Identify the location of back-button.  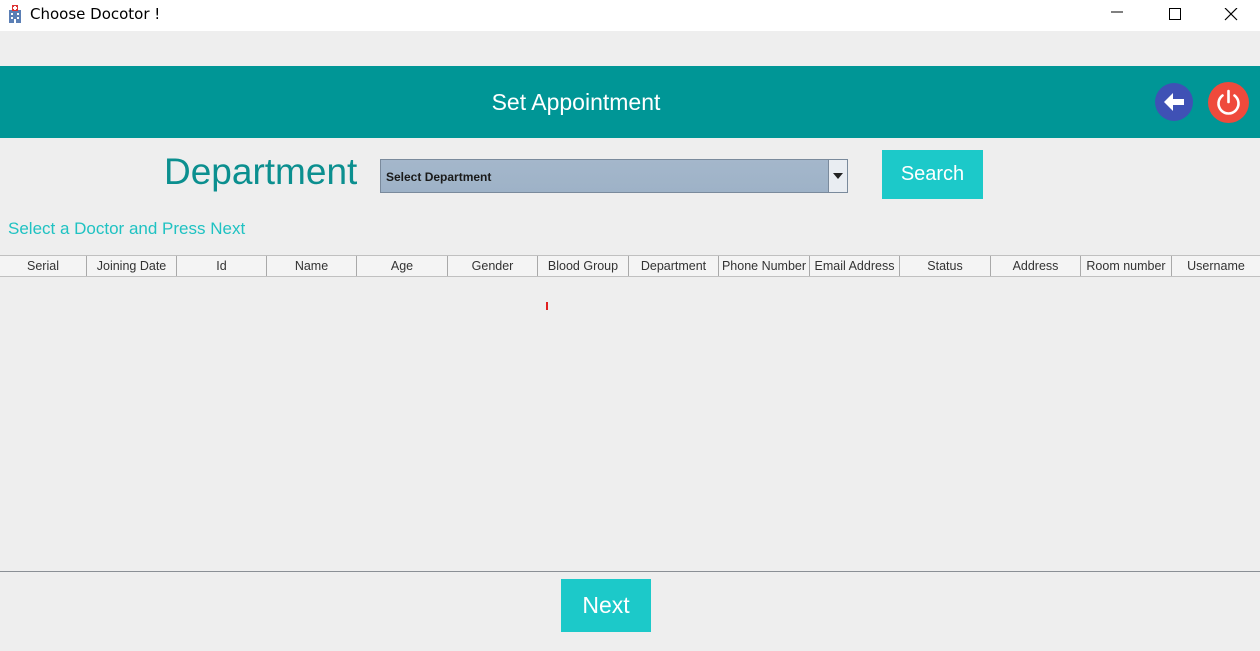
(1174, 102).